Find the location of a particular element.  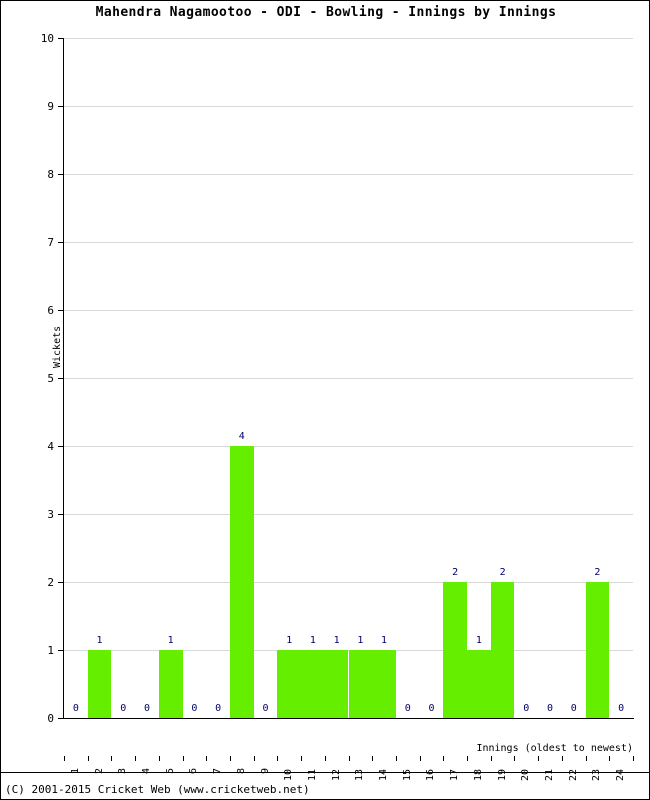

x-tick-label: 22 is located at coordinates (573, 775).